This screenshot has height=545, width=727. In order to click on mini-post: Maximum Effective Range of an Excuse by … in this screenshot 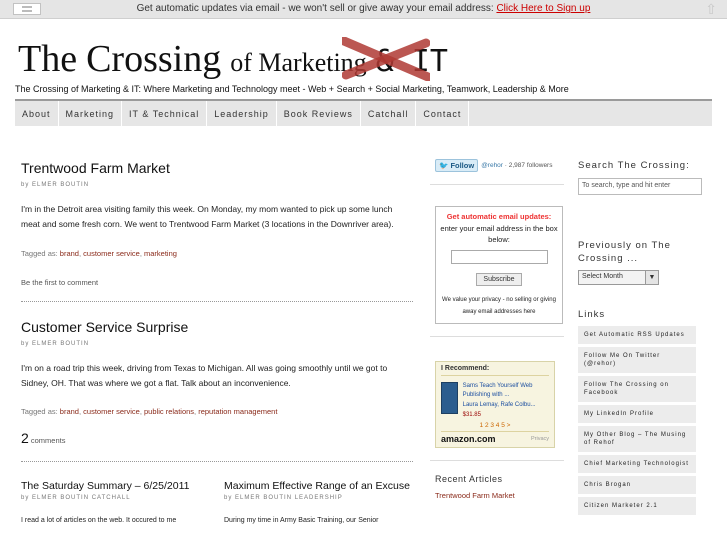, I will do `click(318, 502)`.